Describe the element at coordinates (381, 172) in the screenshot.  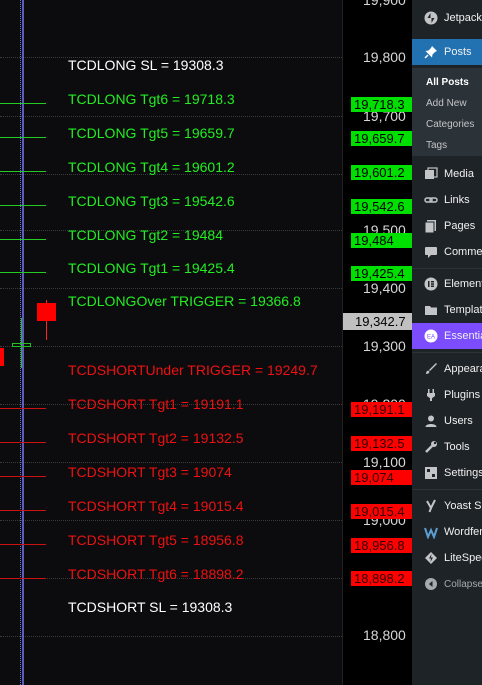
I see `price-badge: 19,601.2` at that location.